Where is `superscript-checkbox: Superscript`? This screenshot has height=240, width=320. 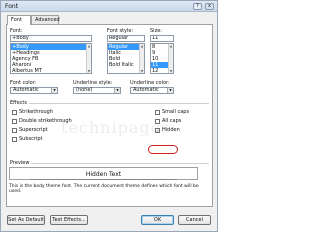
superscript-checkbox: Superscript is located at coordinates (30, 130).